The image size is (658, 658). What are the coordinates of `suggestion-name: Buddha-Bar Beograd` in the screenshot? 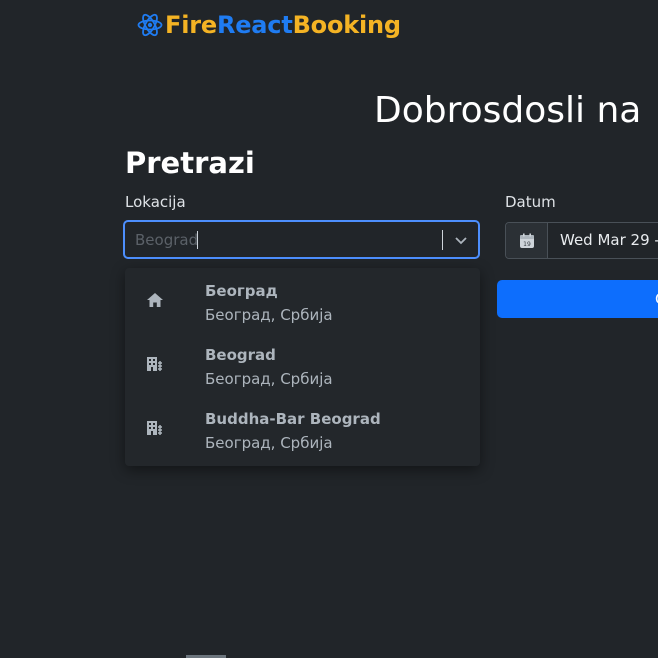 It's located at (293, 419).